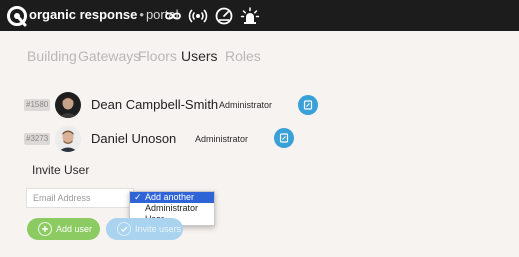  I want to click on user-name: Daniel Unoson, so click(134, 138).